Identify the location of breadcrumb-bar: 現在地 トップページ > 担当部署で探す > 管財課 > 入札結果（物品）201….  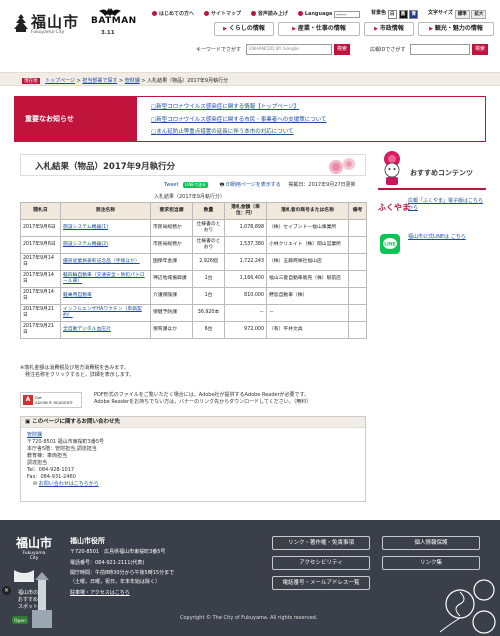
(250, 79).